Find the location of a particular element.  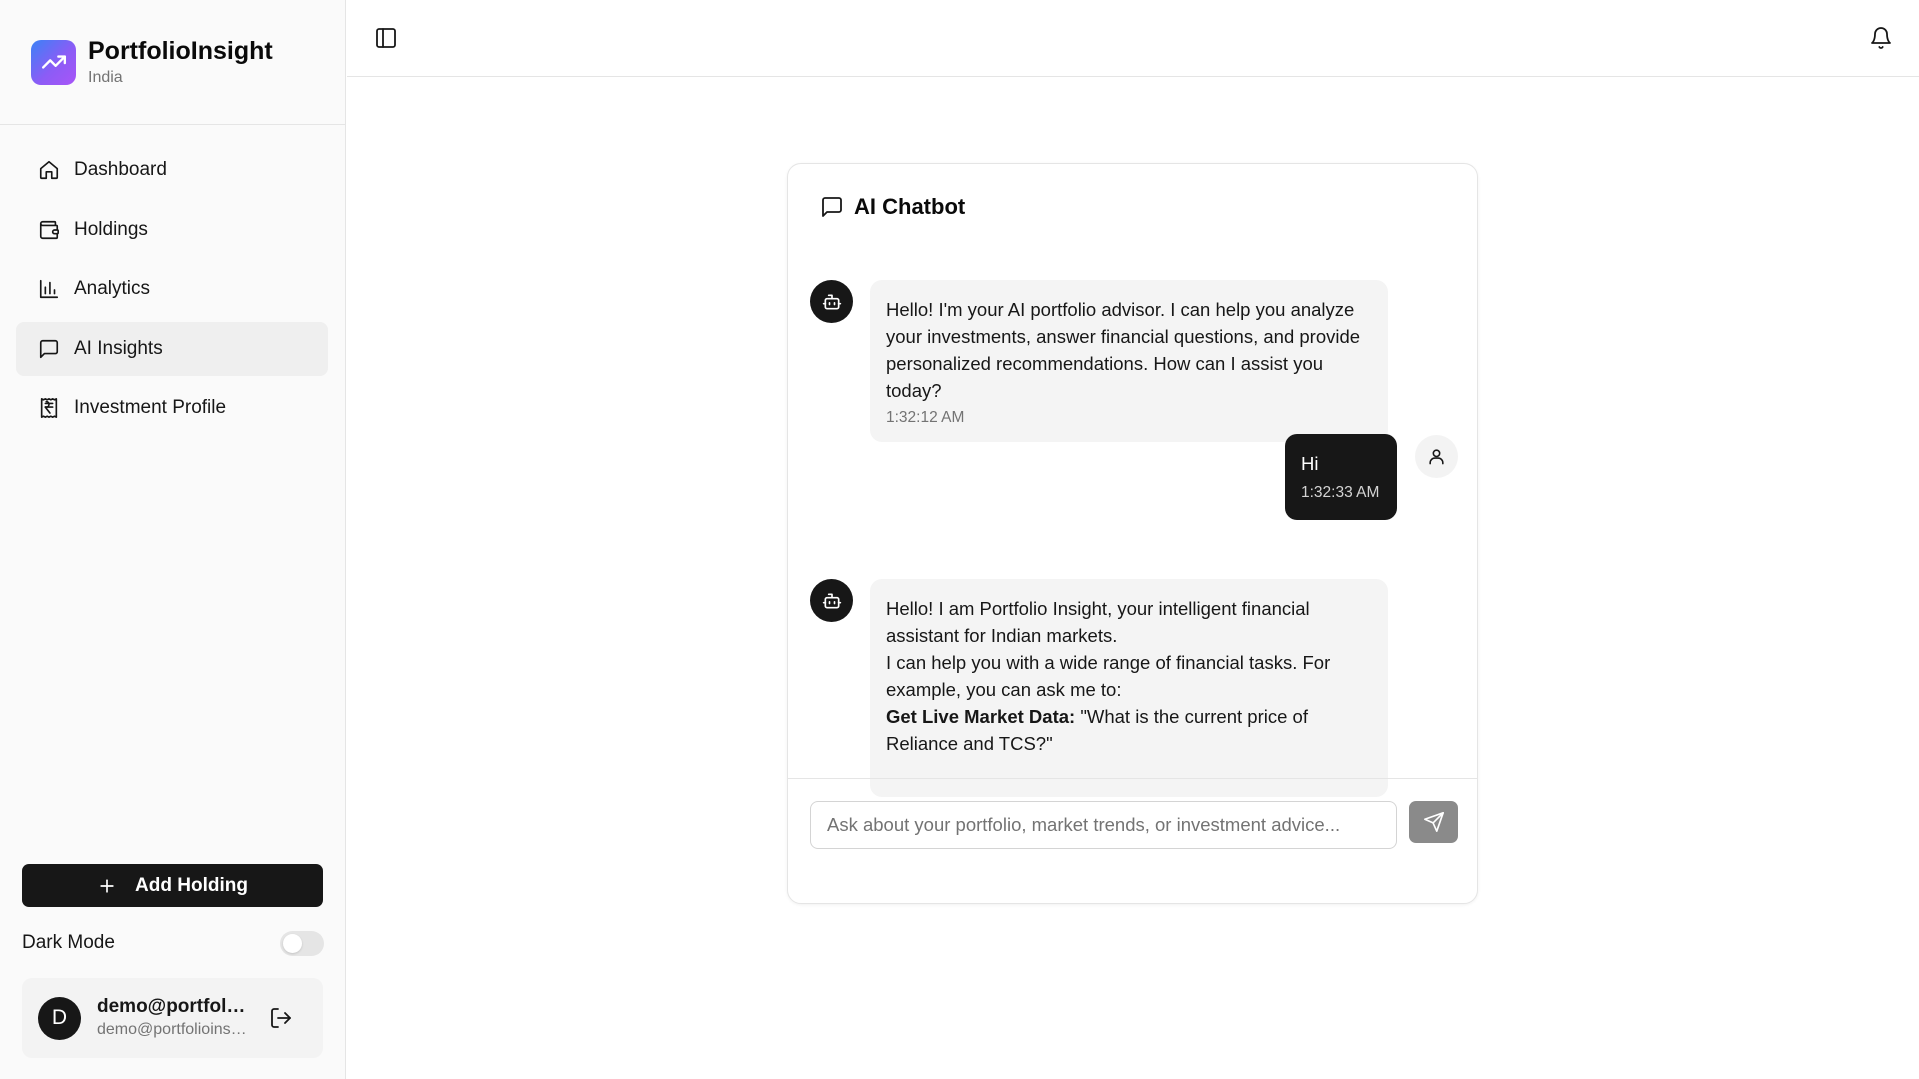

message-text: Hi is located at coordinates (1310, 463).